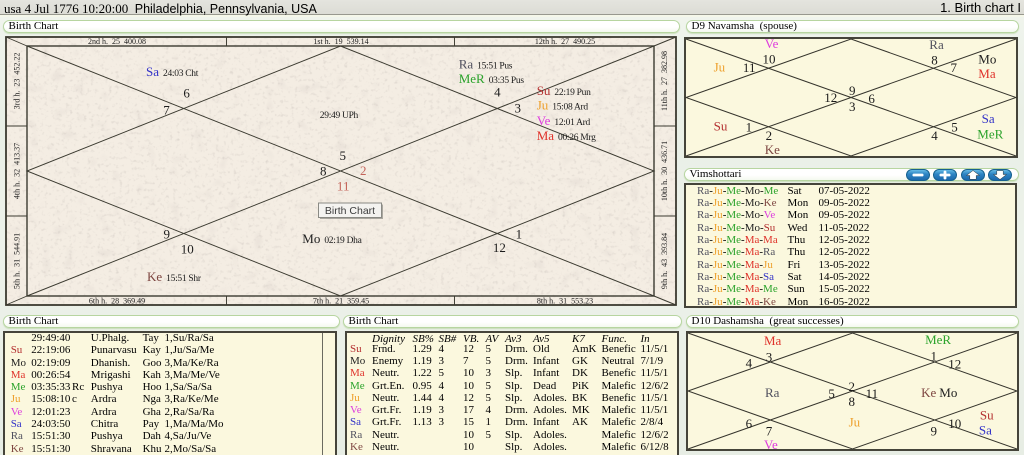  Describe the element at coordinates (17, 171) in the screenshot. I see `svg-text: 4th h. 32 413.37` at that location.